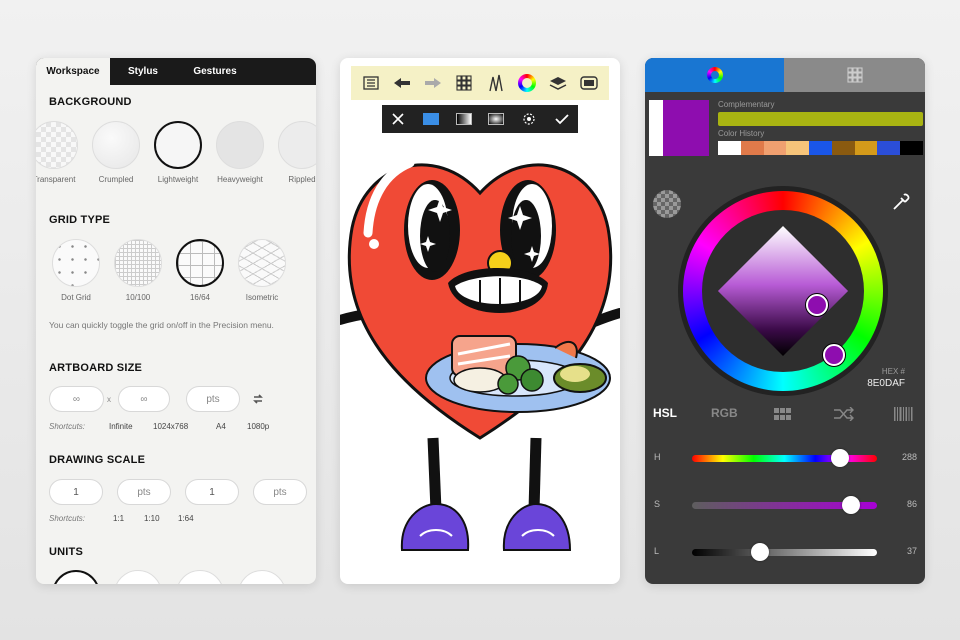  I want to click on sl-selector-knob, so click(817, 305).